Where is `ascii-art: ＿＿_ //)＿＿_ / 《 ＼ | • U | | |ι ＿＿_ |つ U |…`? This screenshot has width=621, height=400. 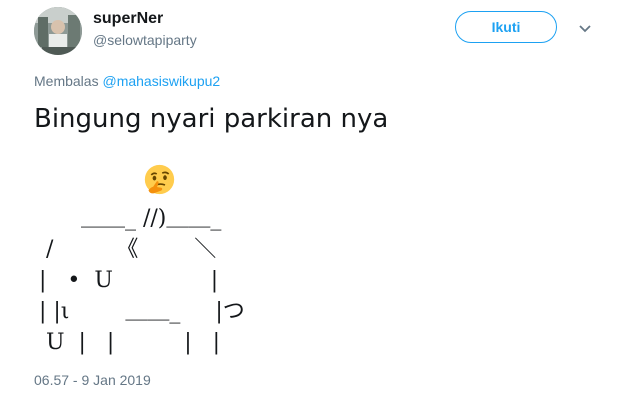
ascii-art: ＿＿_ //)＿＿_ / 《 ＼ | • U | | |ι ＿＿_ |つ U |… is located at coordinates (141, 280).